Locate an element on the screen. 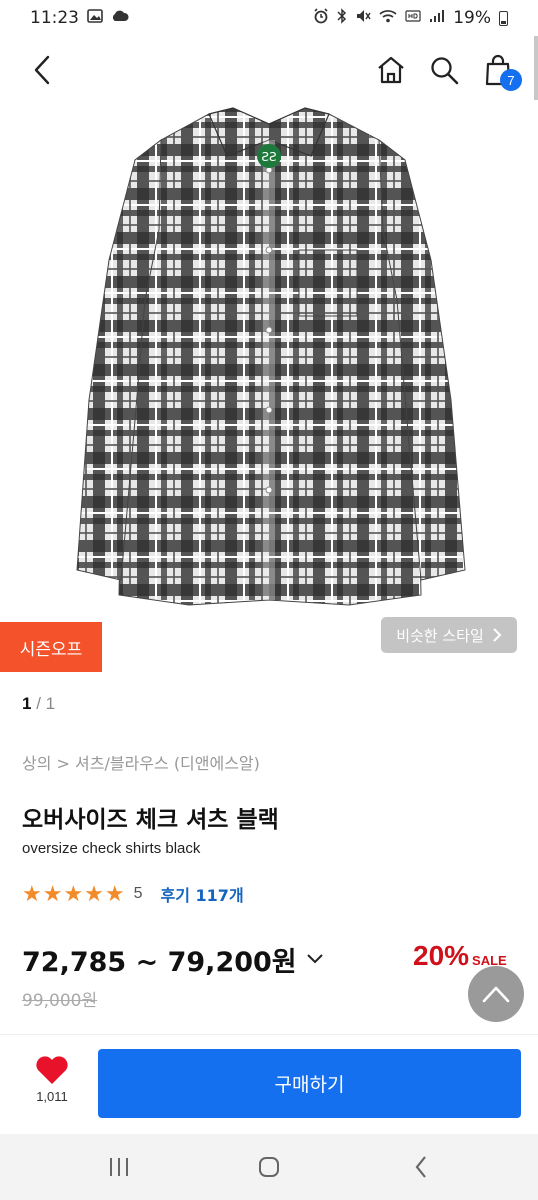 Image resolution: width=538 pixels, height=1200 pixels. chevron-right-icon is located at coordinates (497, 635).